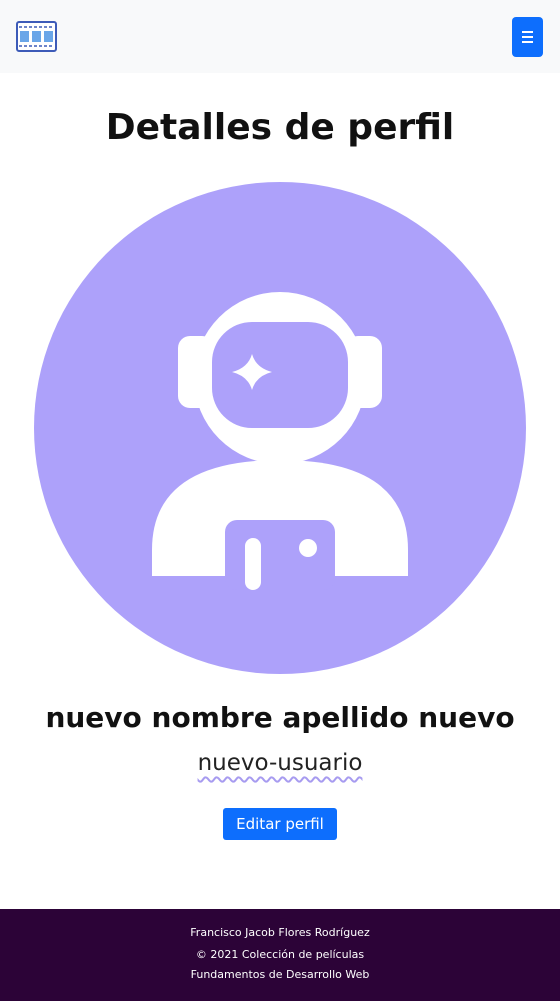 The image size is (560, 1001). Describe the element at coordinates (280, 932) in the screenshot. I see `footer-author: Francisco Jacob Flores Rodríguez` at that location.